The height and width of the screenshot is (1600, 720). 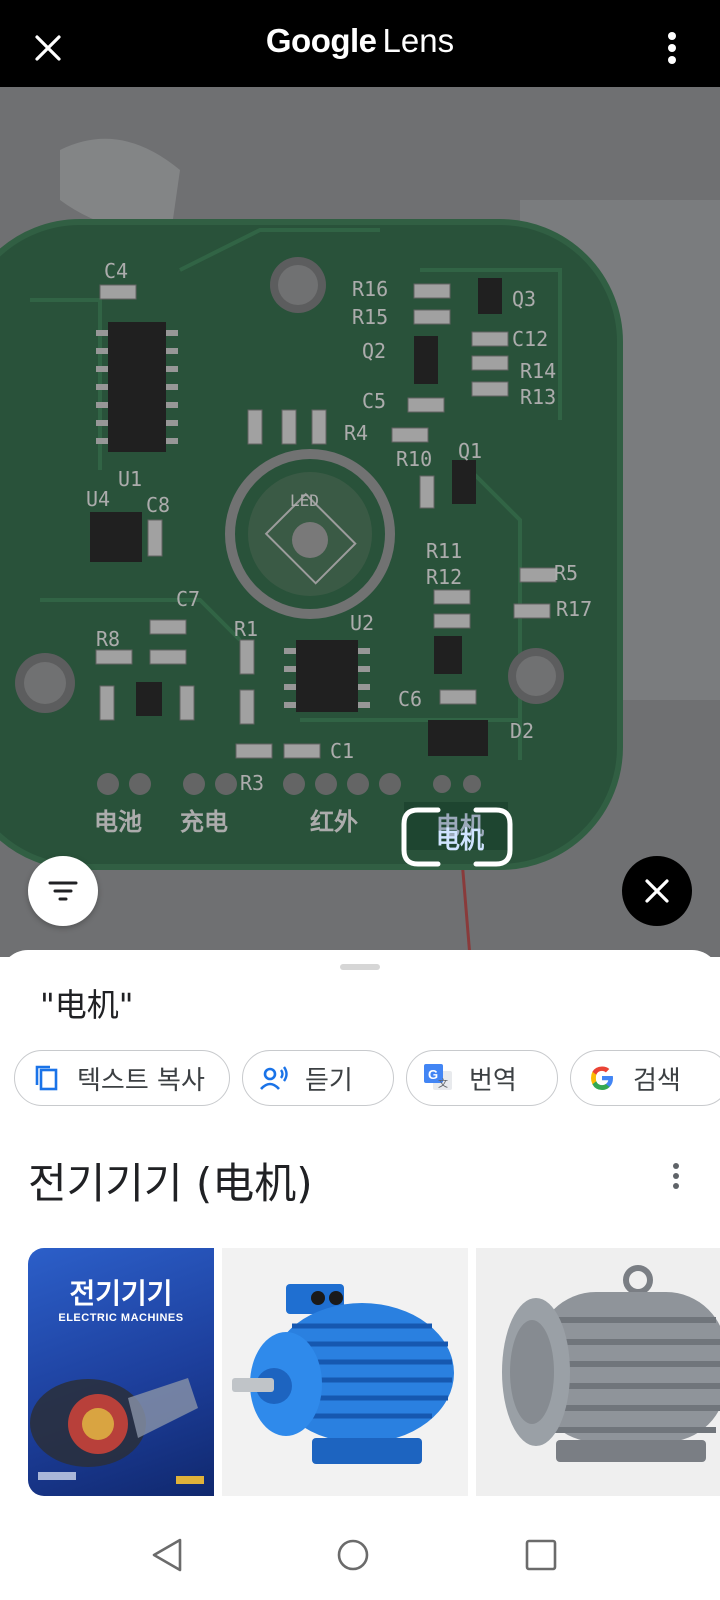 What do you see at coordinates (117, 1431) in the screenshot?
I see `motor-illustration` at bounding box center [117, 1431].